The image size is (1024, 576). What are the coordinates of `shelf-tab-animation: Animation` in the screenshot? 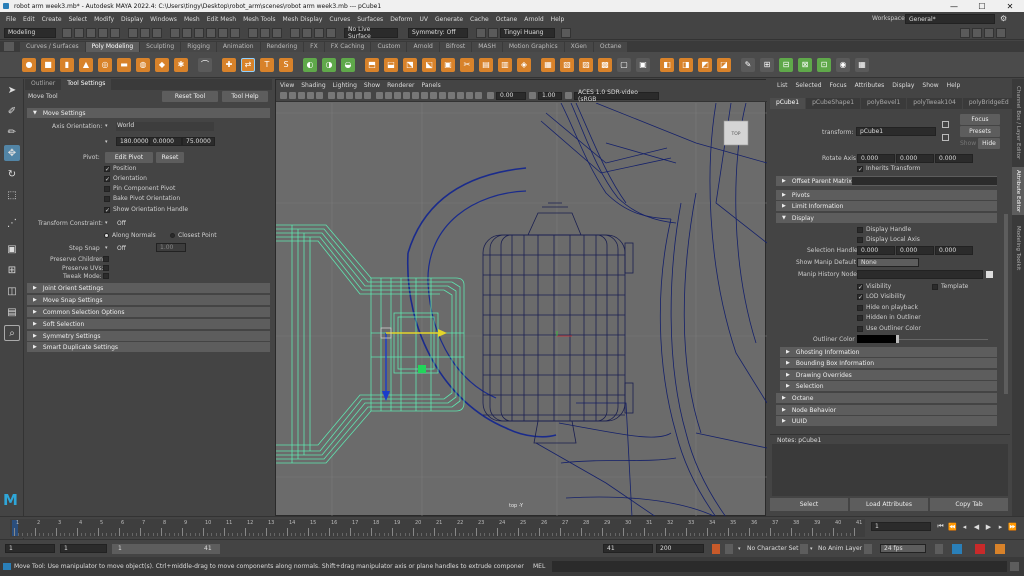 It's located at (238, 47).